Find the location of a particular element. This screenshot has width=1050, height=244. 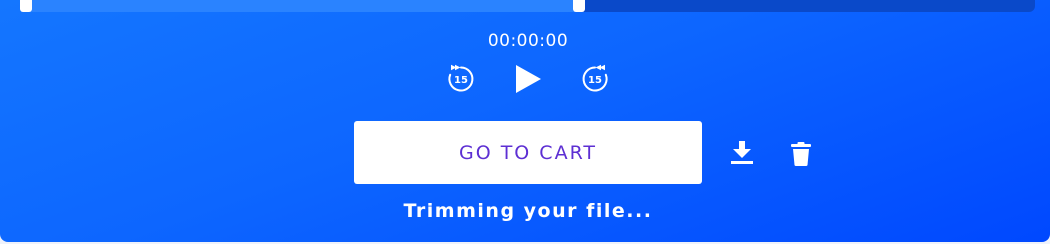

trim-track is located at coordinates (527, 6).